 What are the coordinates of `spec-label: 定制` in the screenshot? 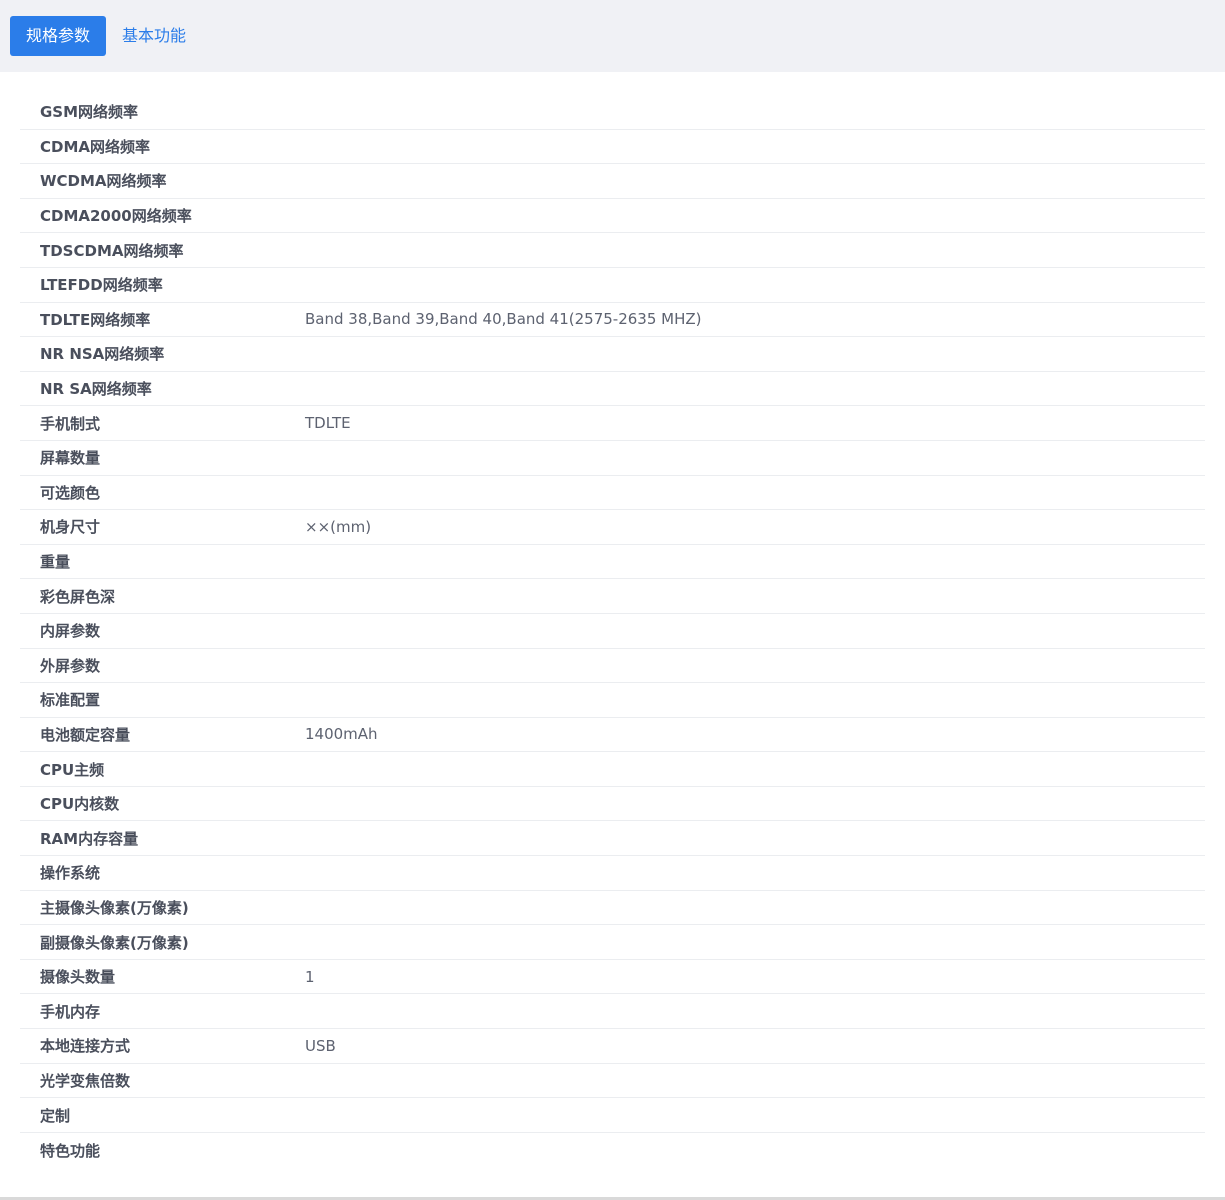 It's located at (55, 1115).